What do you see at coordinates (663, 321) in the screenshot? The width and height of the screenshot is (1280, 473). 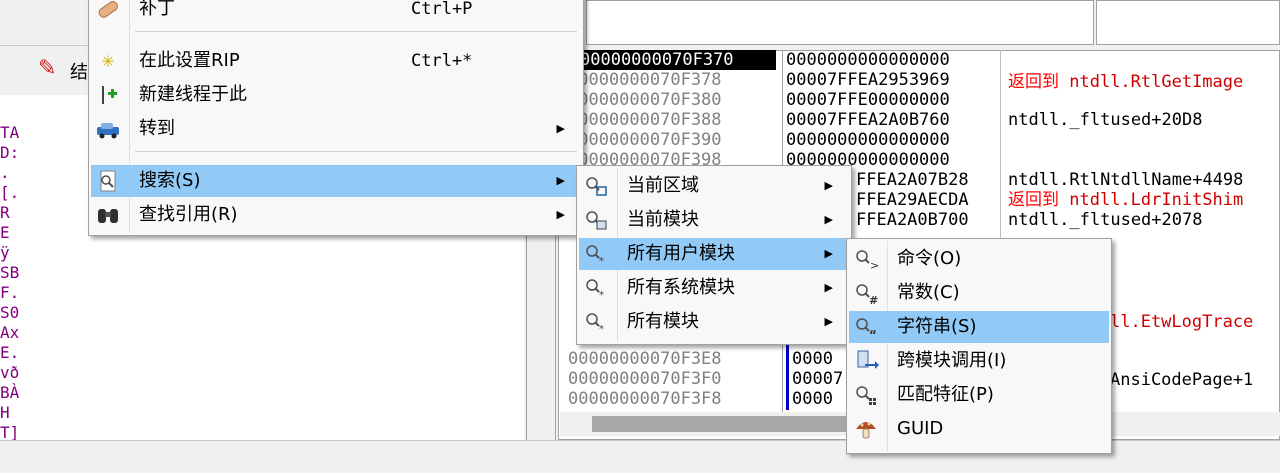 I see `menu-item-label: 所有模块` at bounding box center [663, 321].